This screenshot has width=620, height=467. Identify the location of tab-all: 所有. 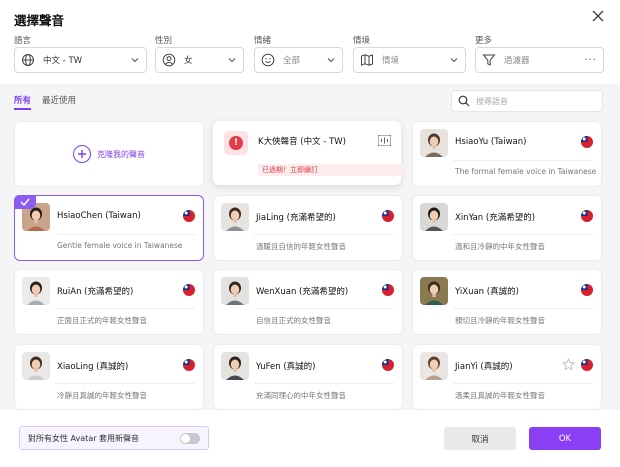
(23, 102).